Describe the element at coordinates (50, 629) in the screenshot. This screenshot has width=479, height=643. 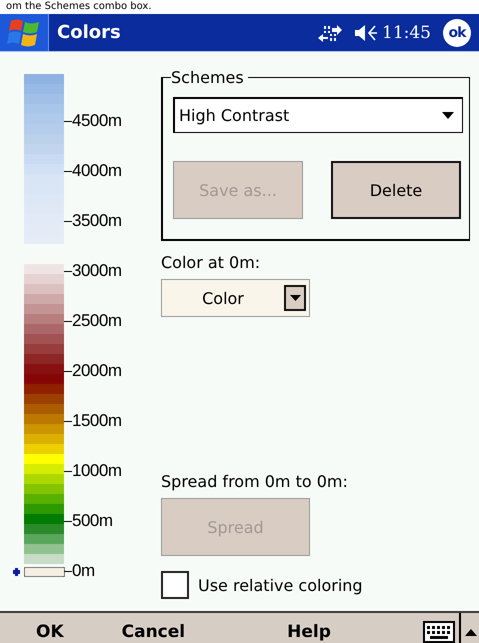
I see `menu-button: OK` at that location.